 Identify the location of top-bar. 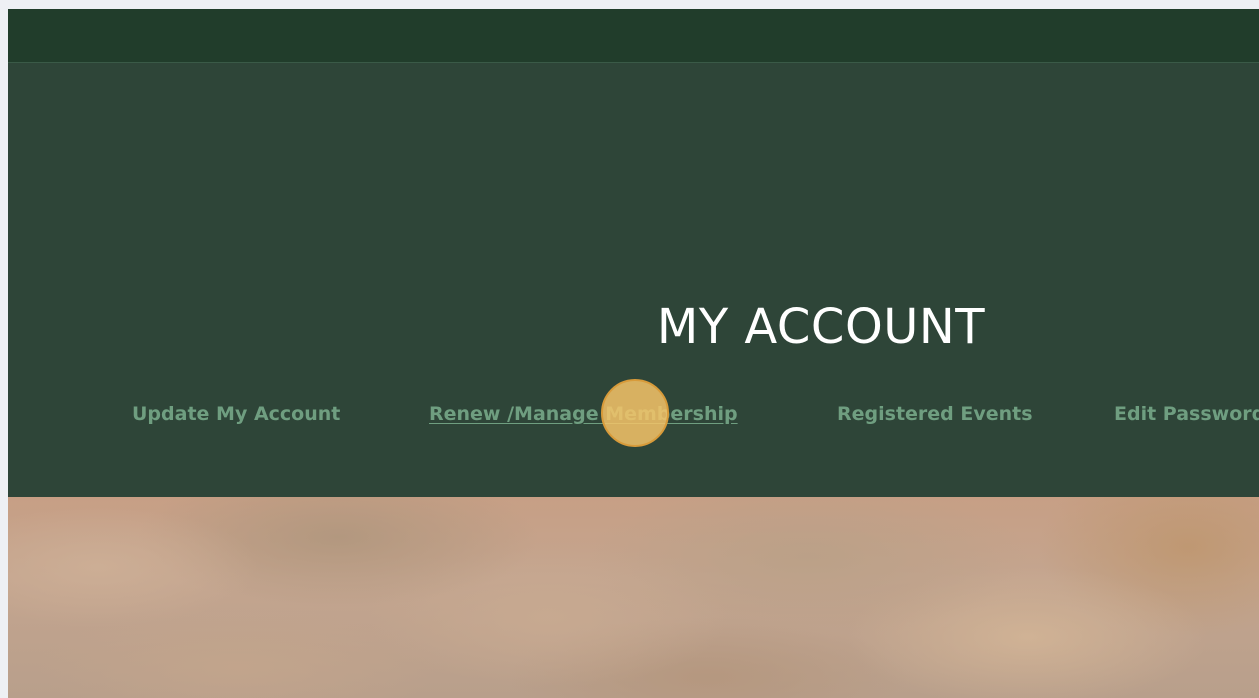
(633, 36).